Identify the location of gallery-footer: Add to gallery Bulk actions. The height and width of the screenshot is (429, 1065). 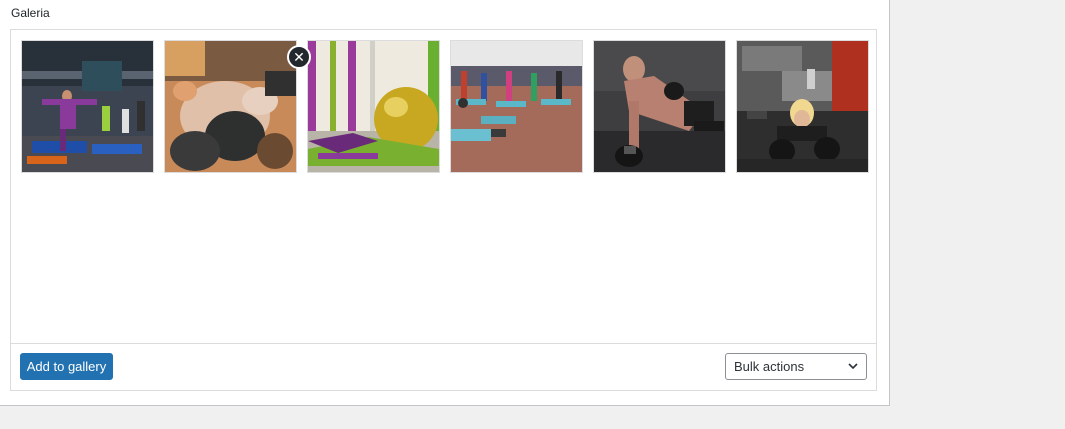
(443, 366).